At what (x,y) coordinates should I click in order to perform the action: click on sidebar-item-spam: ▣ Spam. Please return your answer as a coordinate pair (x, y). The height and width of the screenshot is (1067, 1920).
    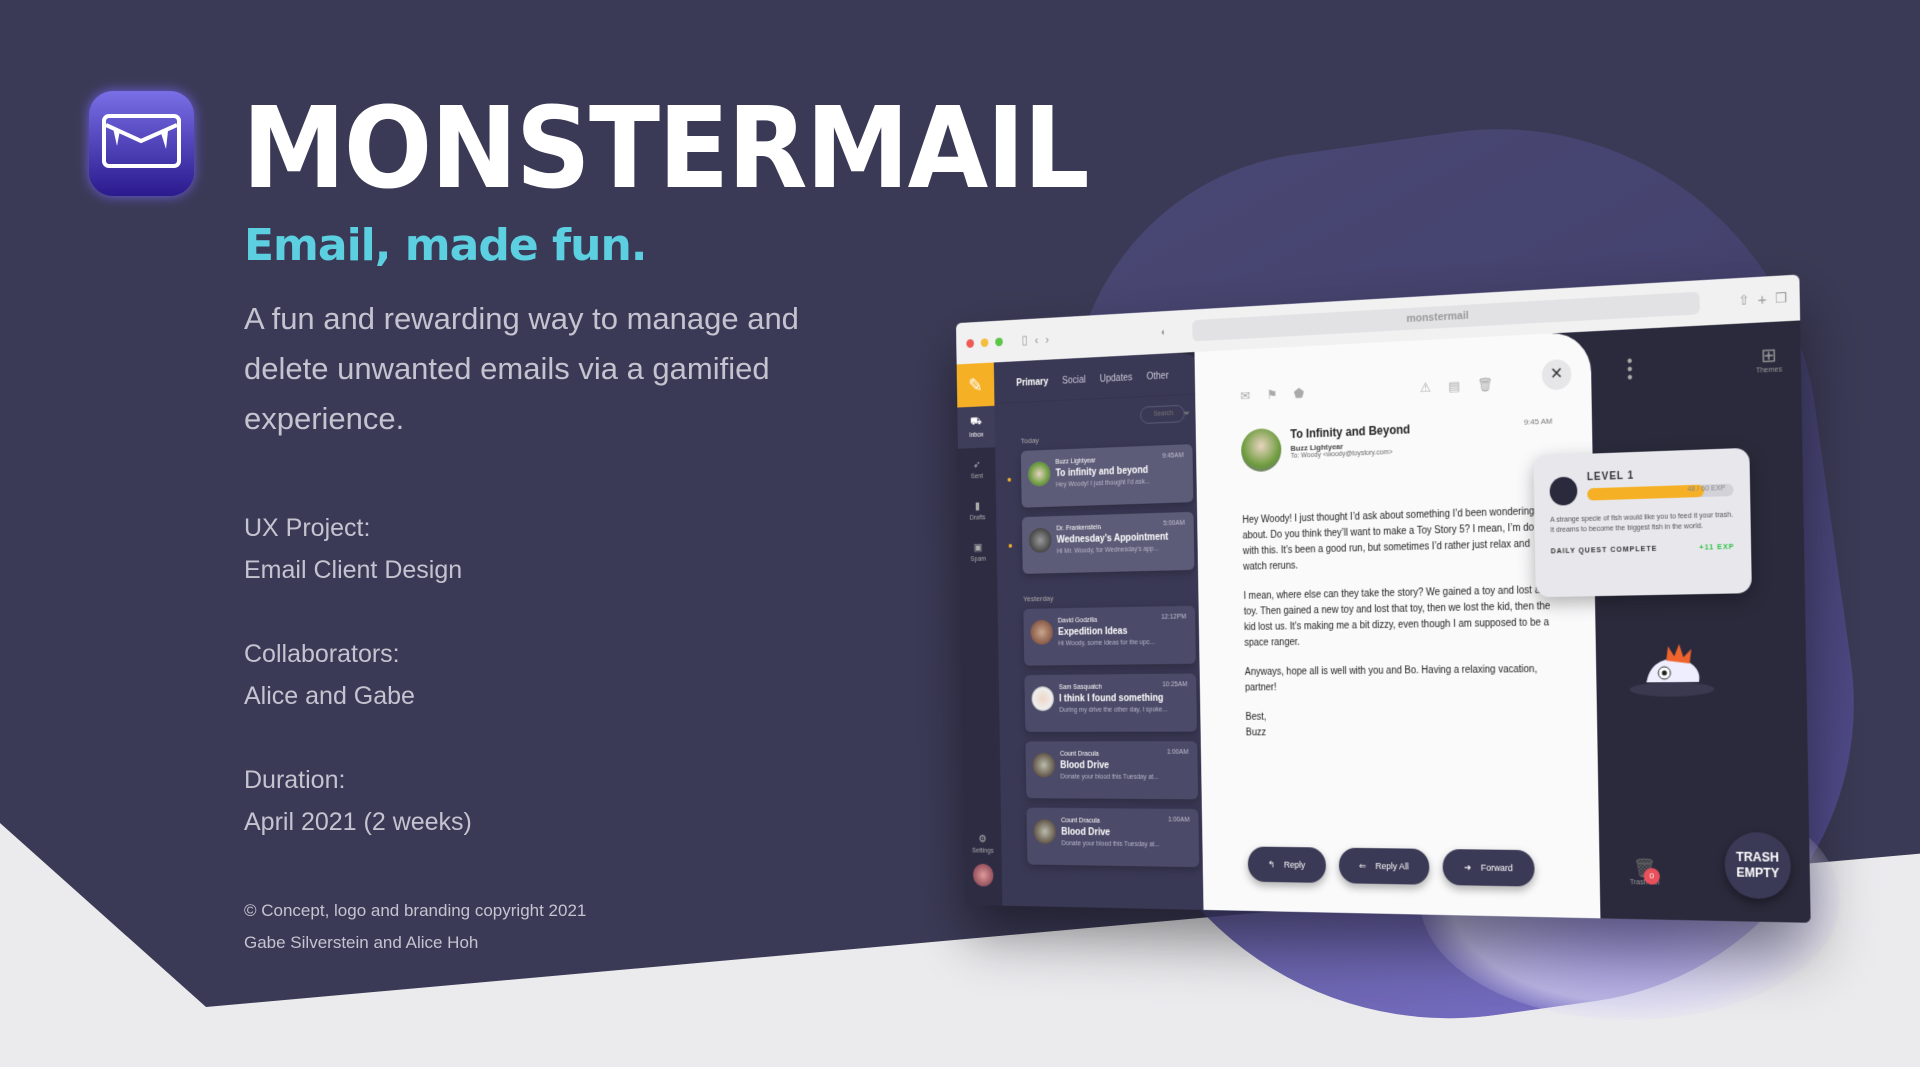
    Looking at the image, I should click on (978, 551).